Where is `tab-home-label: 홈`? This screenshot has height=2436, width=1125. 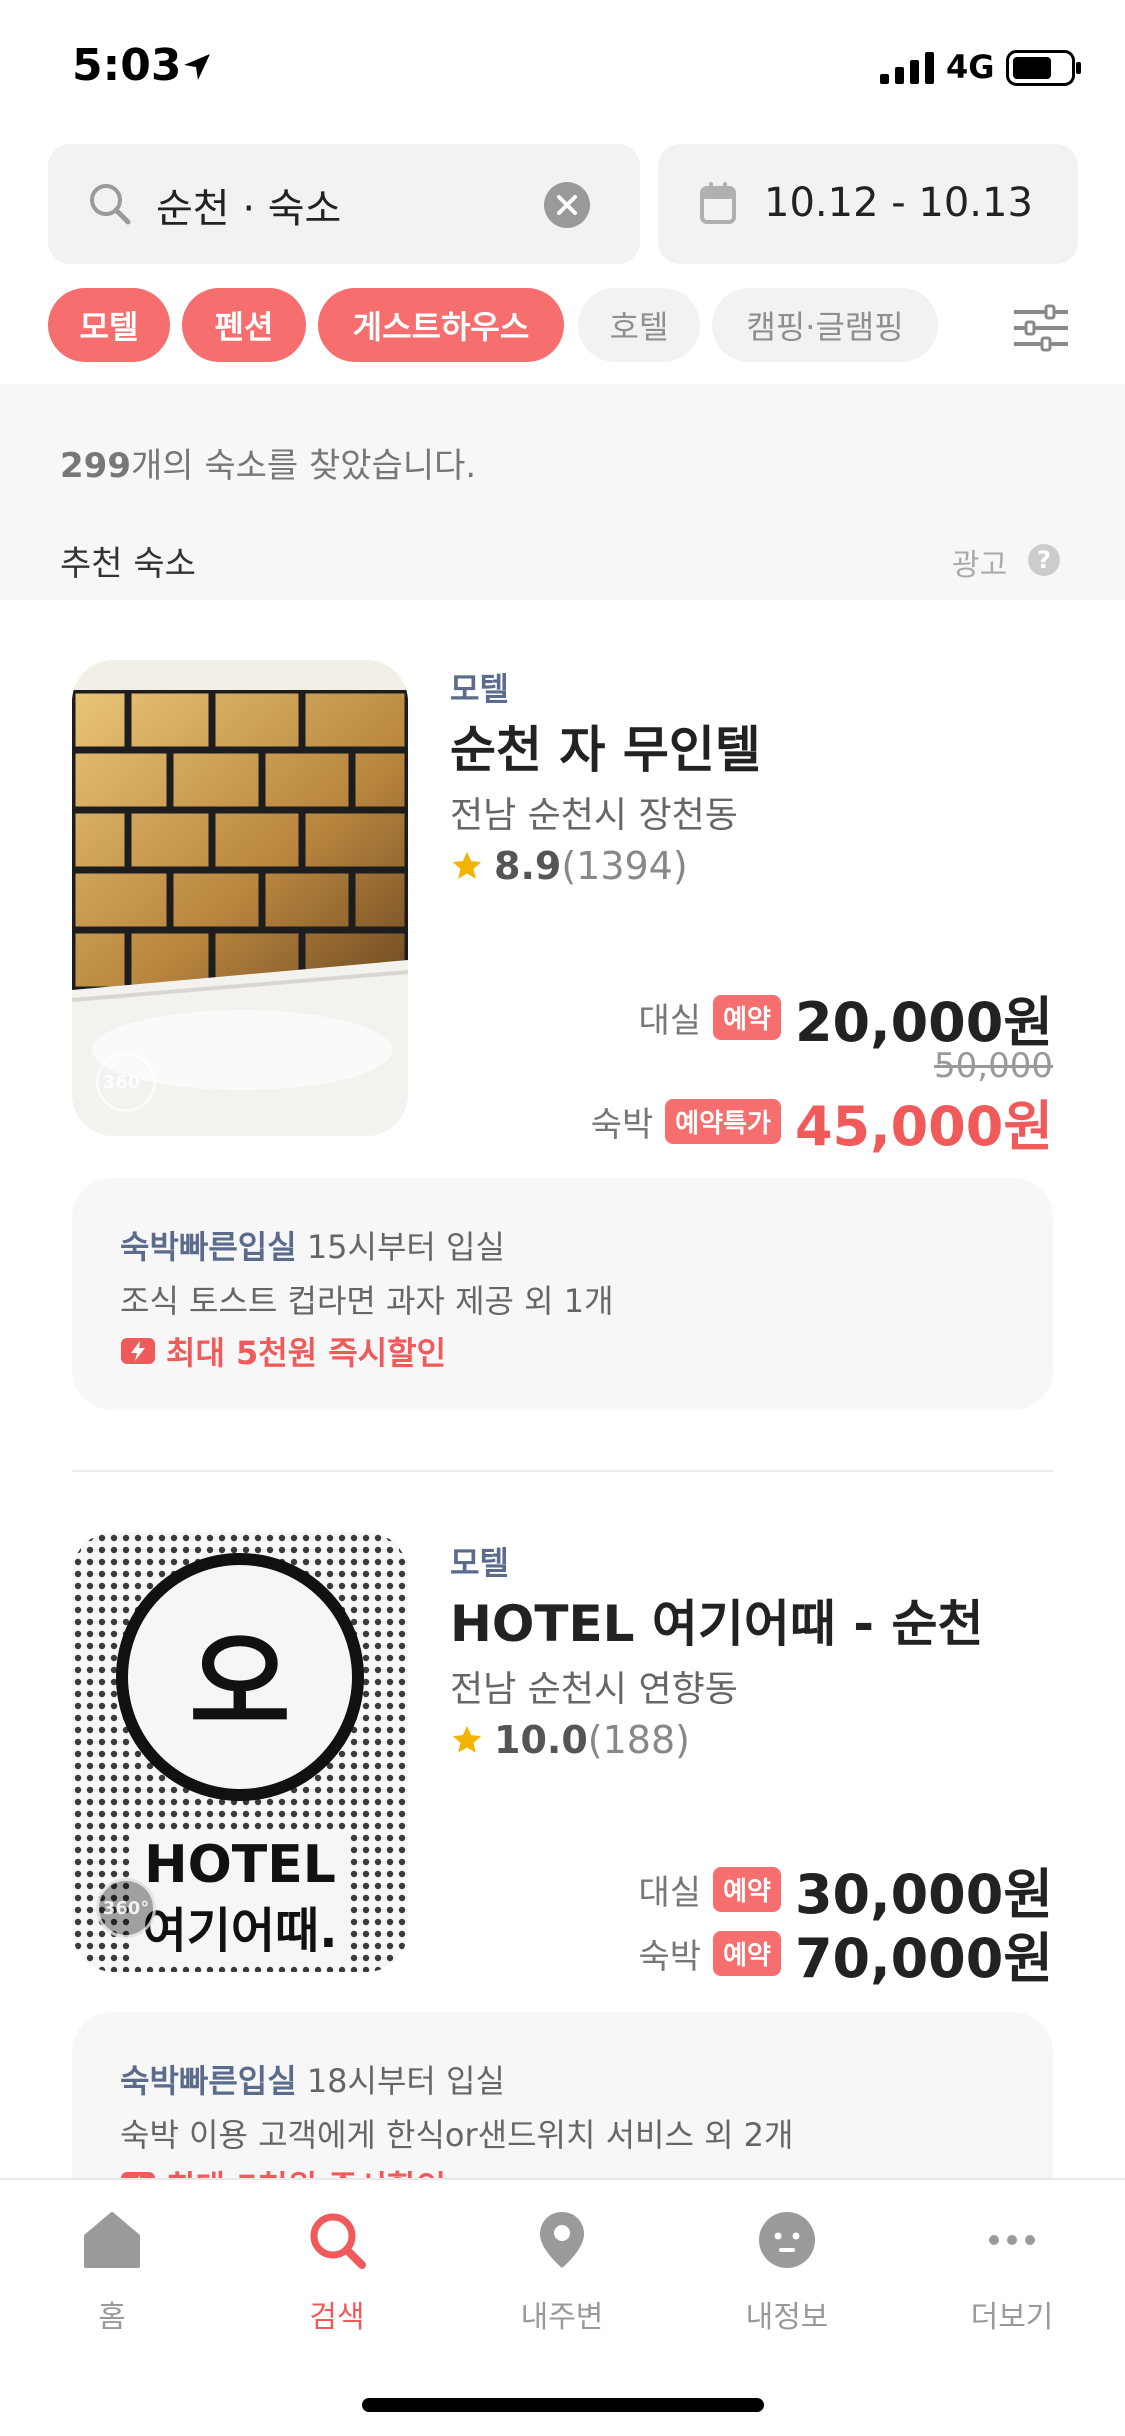 tab-home-label: 홈 is located at coordinates (112, 2317).